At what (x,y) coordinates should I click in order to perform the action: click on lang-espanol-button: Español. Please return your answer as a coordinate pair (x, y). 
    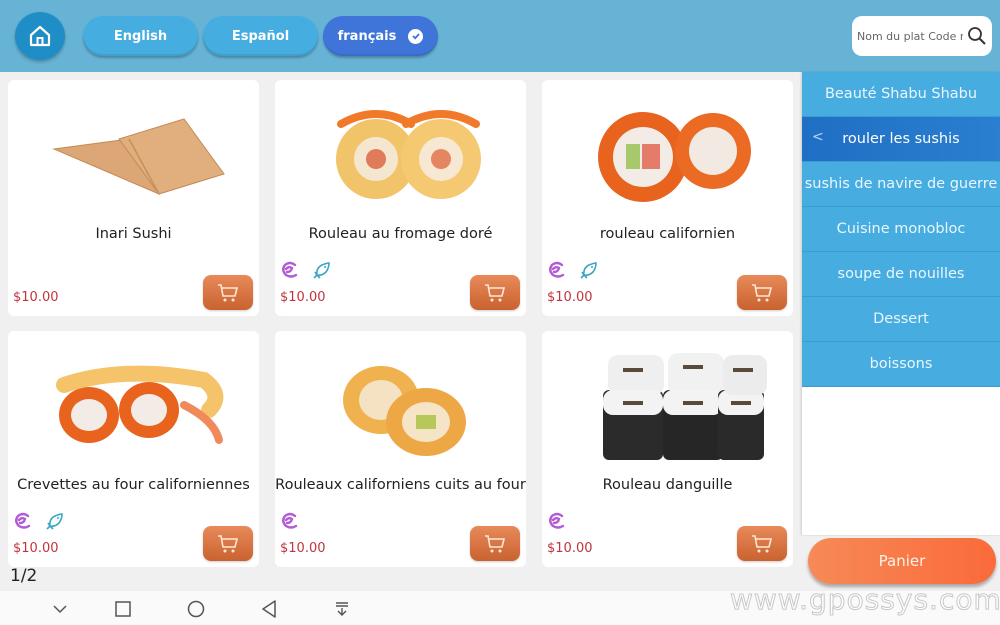
    Looking at the image, I should click on (260, 36).